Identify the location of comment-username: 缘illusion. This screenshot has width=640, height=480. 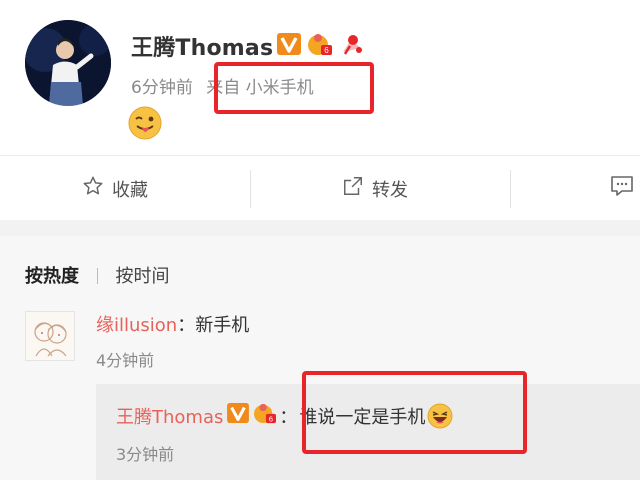
(136, 325).